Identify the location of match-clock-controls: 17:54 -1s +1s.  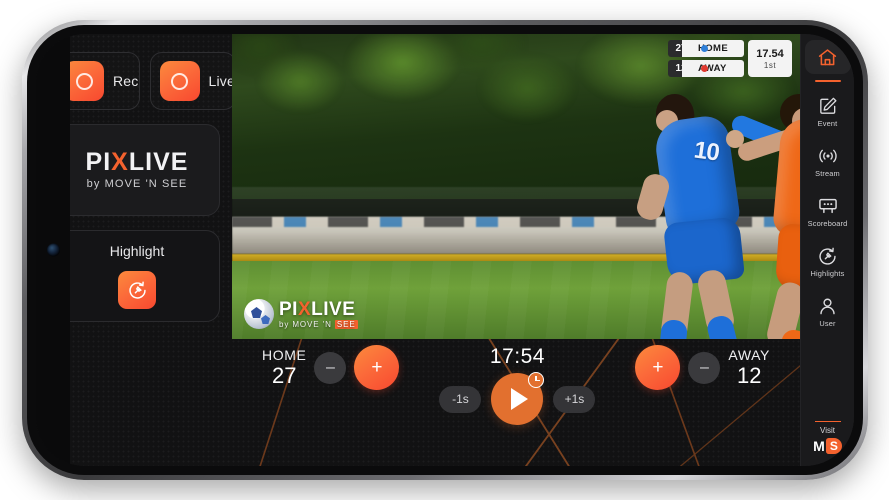
(517, 385).